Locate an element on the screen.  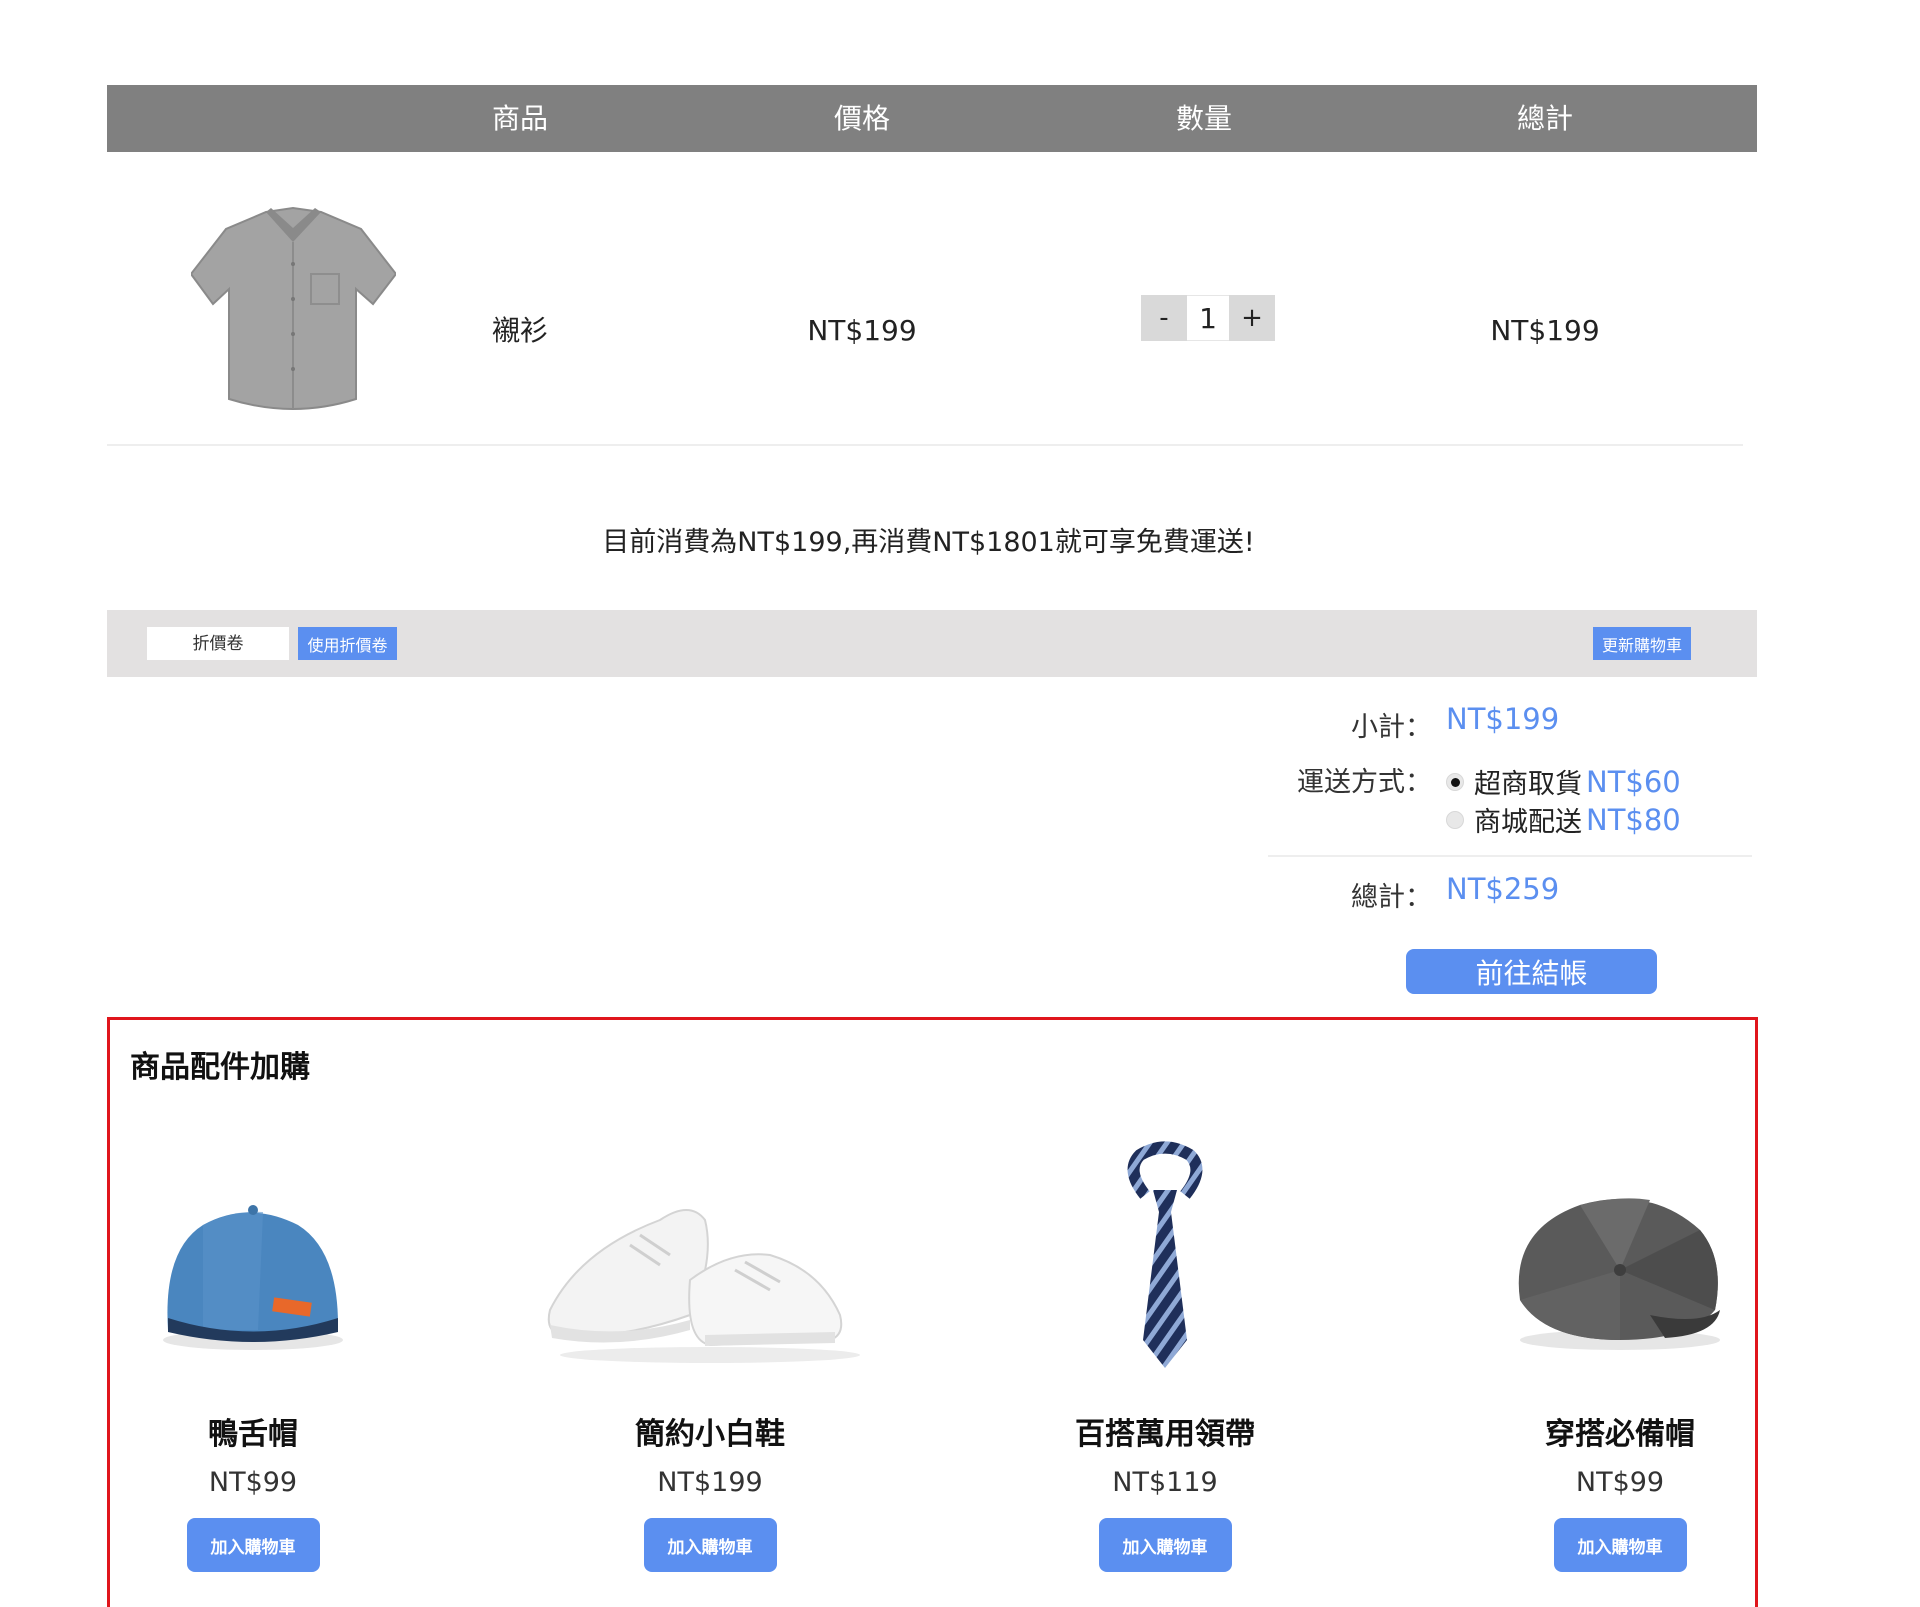
addon-item: 簡約小白鞋 NT$199 加入購物車 is located at coordinates (710, 1356).